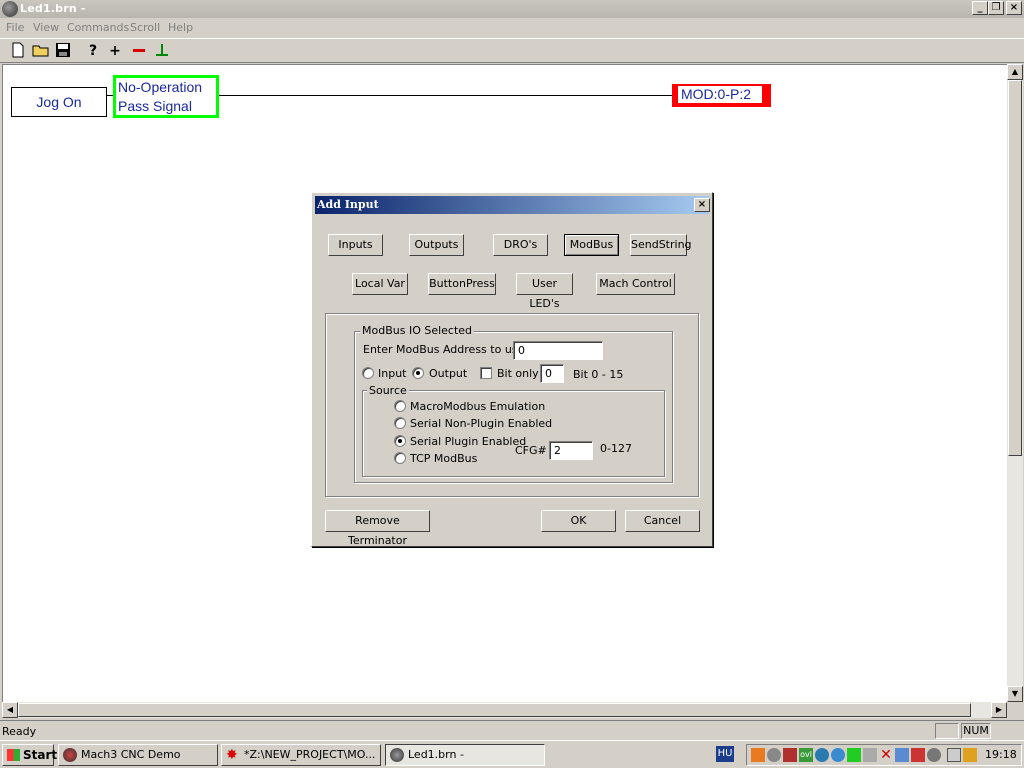 The image size is (1024, 768). What do you see at coordinates (160, 87) in the screenshot?
I see `op-line-1: No-Operation` at bounding box center [160, 87].